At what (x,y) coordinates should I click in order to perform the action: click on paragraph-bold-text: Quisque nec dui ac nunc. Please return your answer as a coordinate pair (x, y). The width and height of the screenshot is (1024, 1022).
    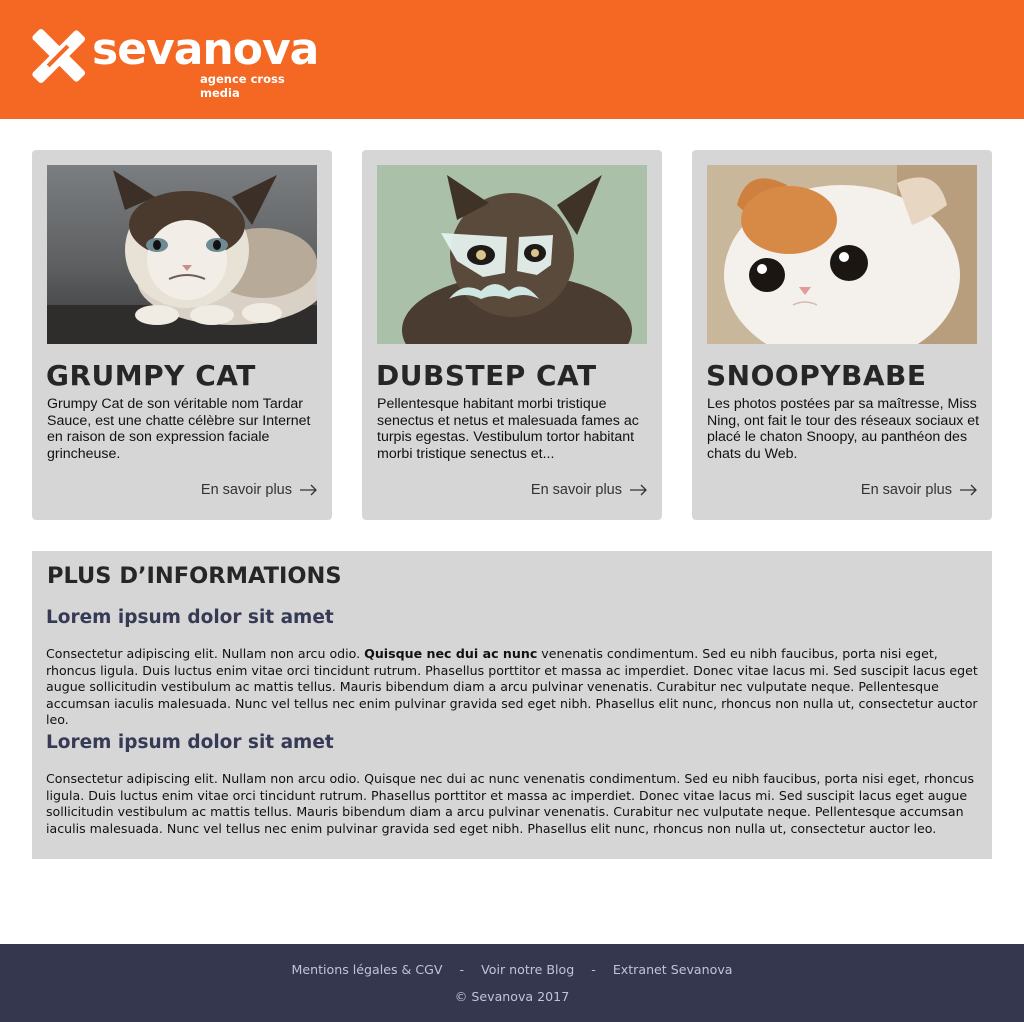
    Looking at the image, I should click on (451, 653).